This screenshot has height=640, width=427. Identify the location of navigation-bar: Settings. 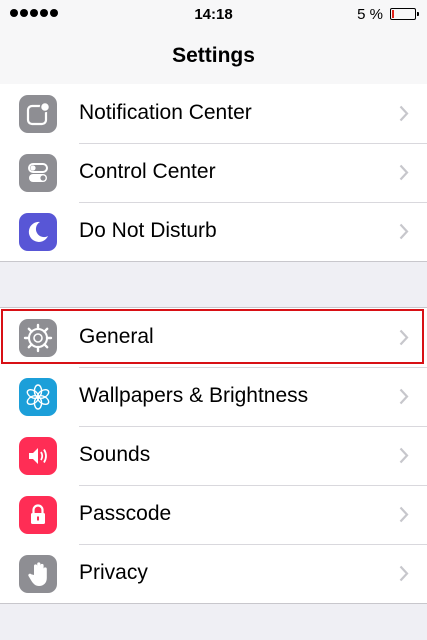
(213, 57).